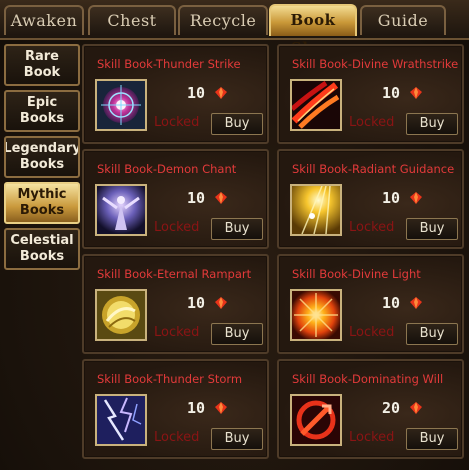 The width and height of the screenshot is (469, 470). Describe the element at coordinates (175, 409) in the screenshot. I see `book-card: Skill Book-Thunder Storm 10 Locked Buy` at that location.